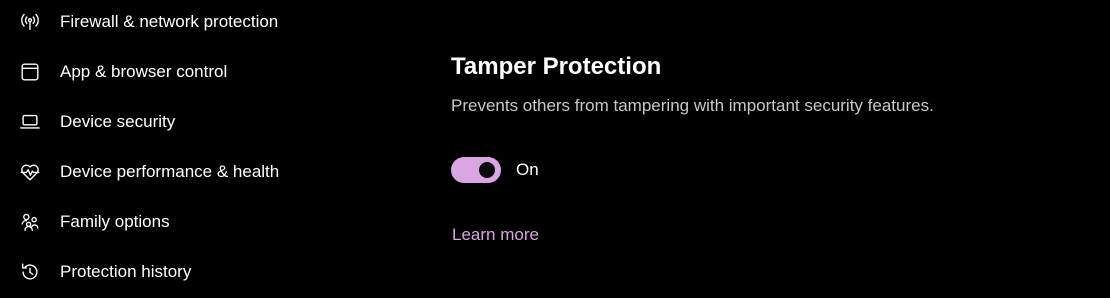 This screenshot has width=1110, height=298. What do you see at coordinates (30, 222) in the screenshot?
I see `family-icon` at bounding box center [30, 222].